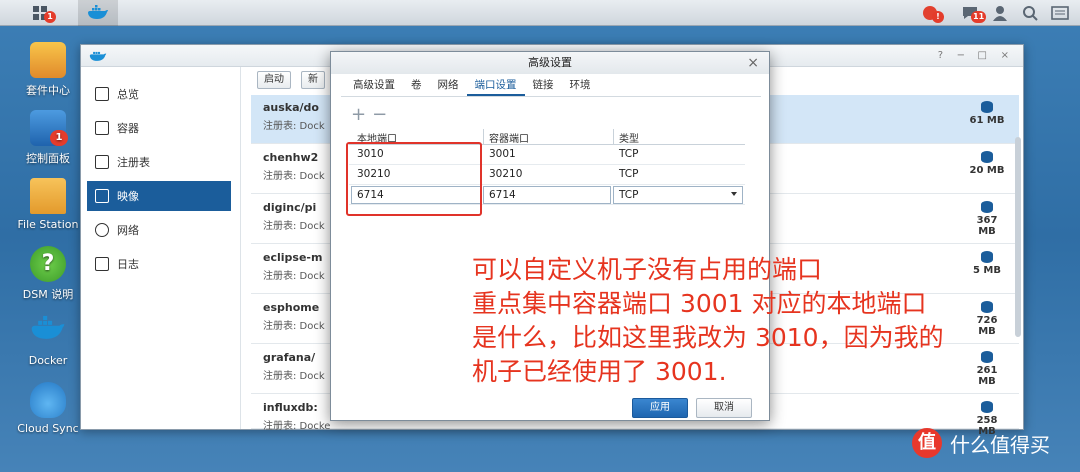 The height and width of the screenshot is (472, 1080). What do you see at coordinates (159, 230) in the screenshot?
I see `sidebar-item-network: 网络` at bounding box center [159, 230].